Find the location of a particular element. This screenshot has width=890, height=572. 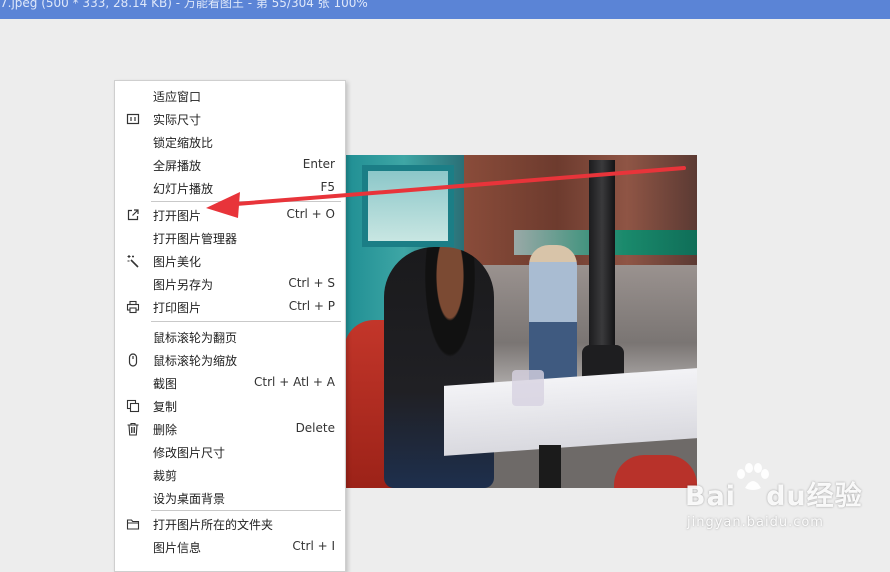

shortcut-open-image: Ctrl + O is located at coordinates (310, 214).